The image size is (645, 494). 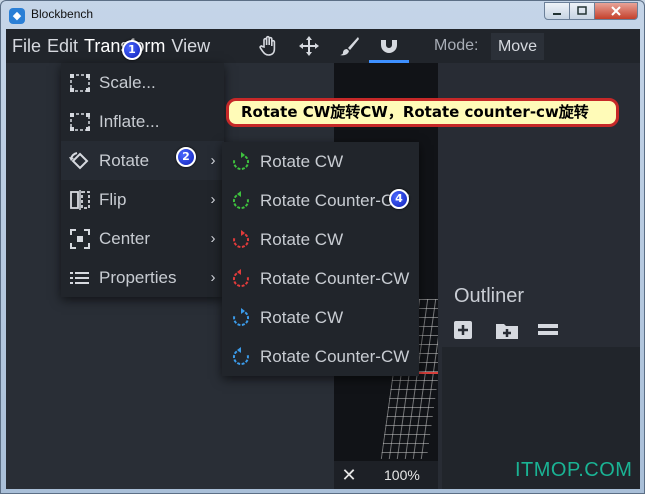 I want to click on move-tool, so click(x=309, y=46).